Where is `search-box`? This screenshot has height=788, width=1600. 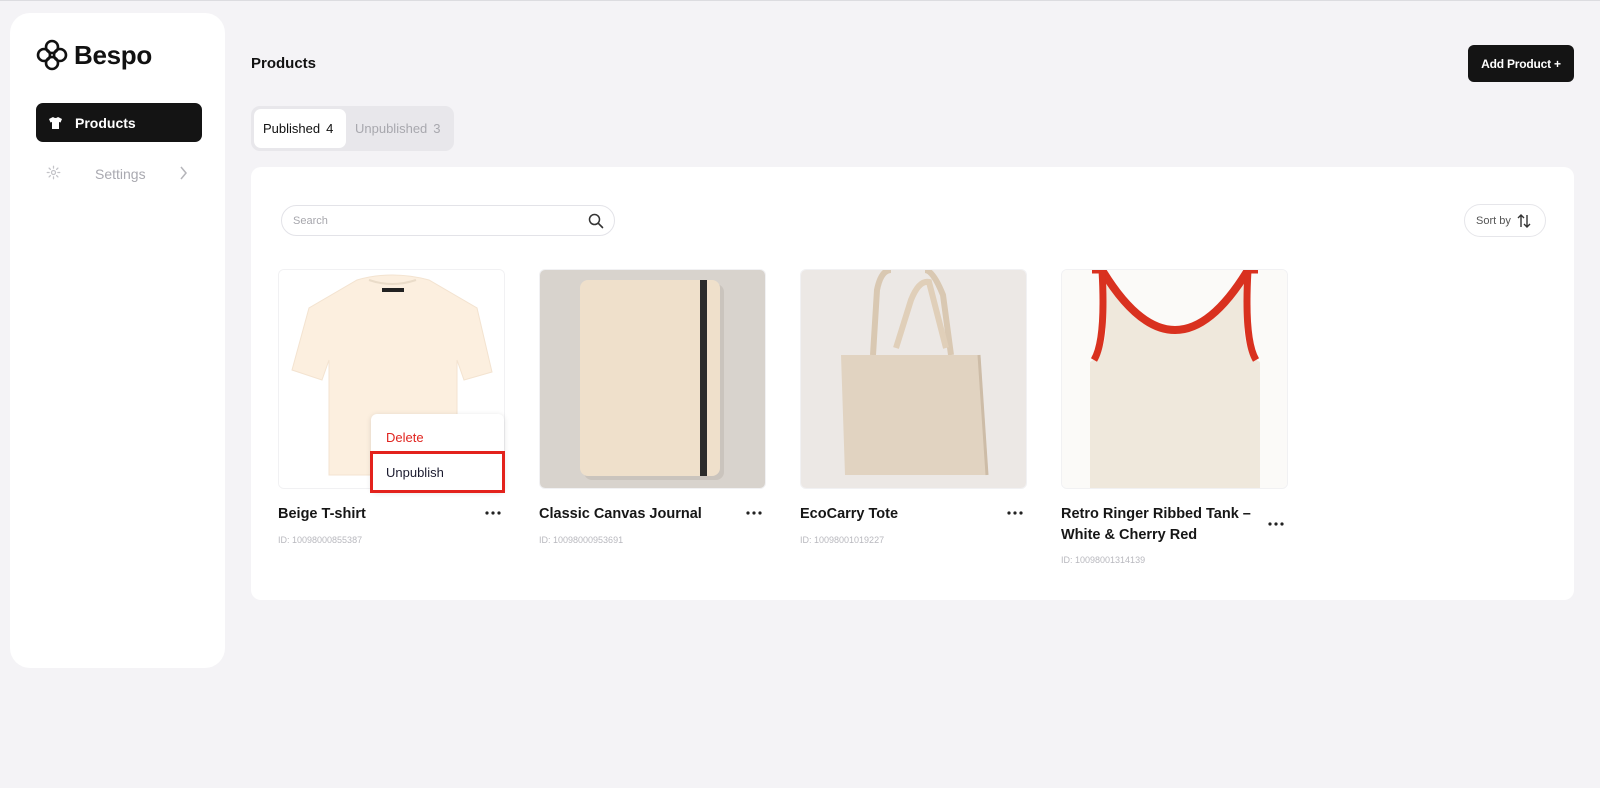 search-box is located at coordinates (448, 220).